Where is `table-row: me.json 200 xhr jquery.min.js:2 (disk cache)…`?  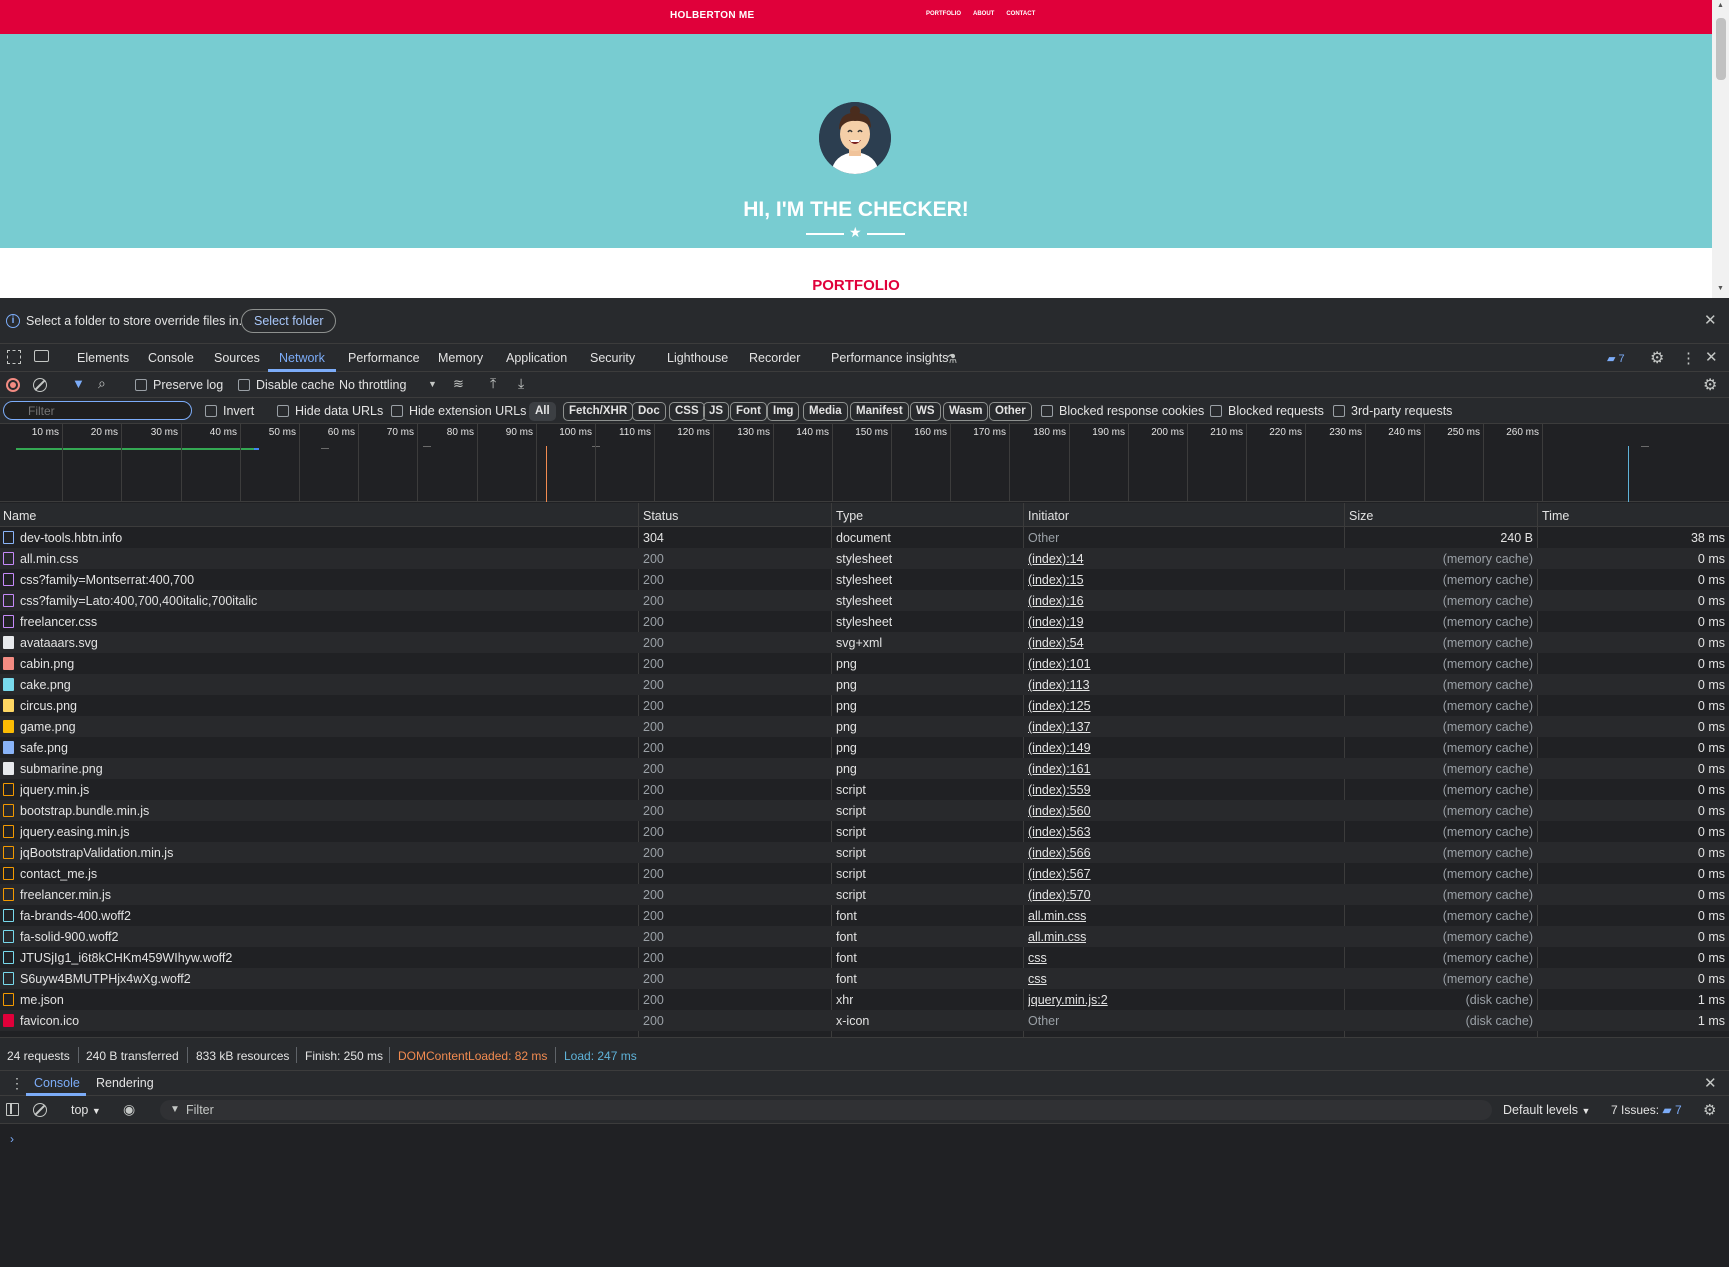
table-row: me.json 200 xhr jquery.min.js:2 (disk cache)… is located at coordinates (864, 999).